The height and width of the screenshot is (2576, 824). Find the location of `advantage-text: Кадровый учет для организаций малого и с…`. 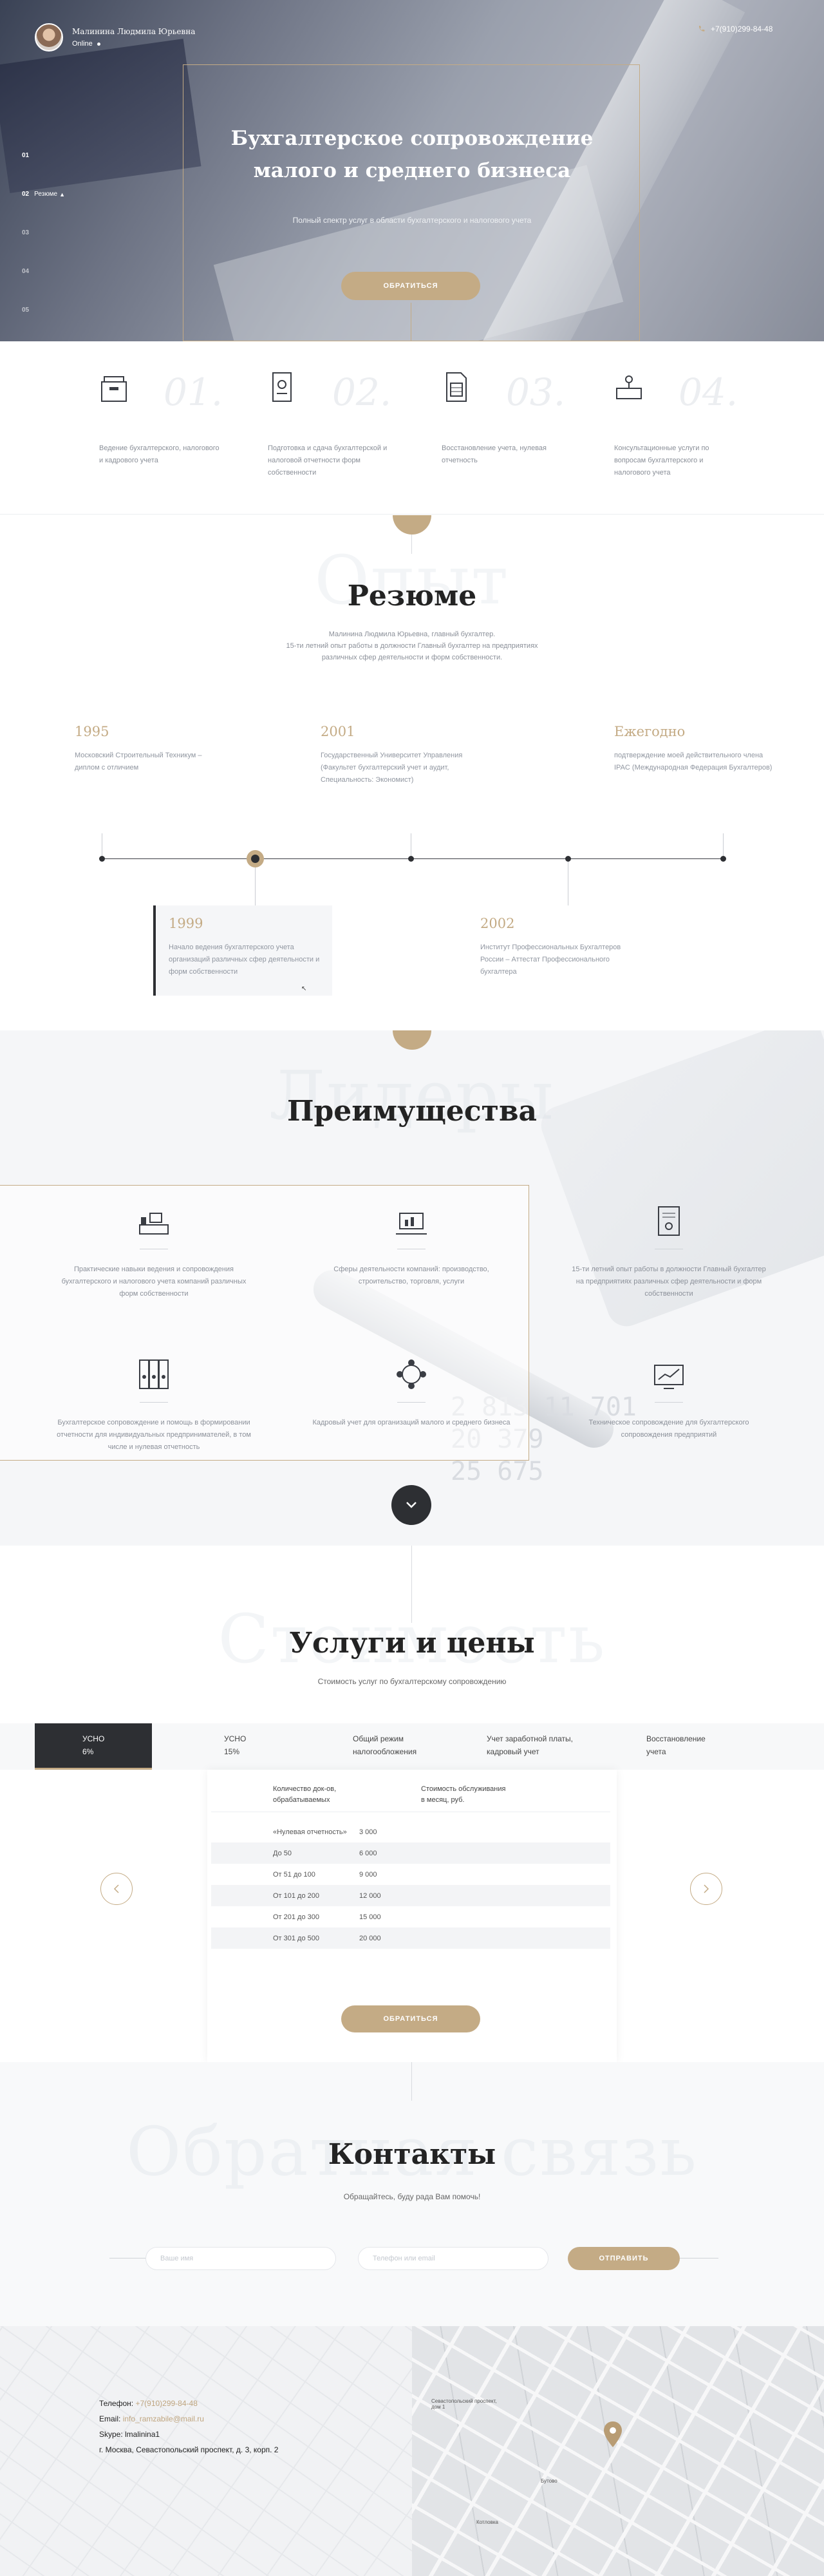

advantage-text: Кадровый учет для организаций малого и с… is located at coordinates (411, 1422).